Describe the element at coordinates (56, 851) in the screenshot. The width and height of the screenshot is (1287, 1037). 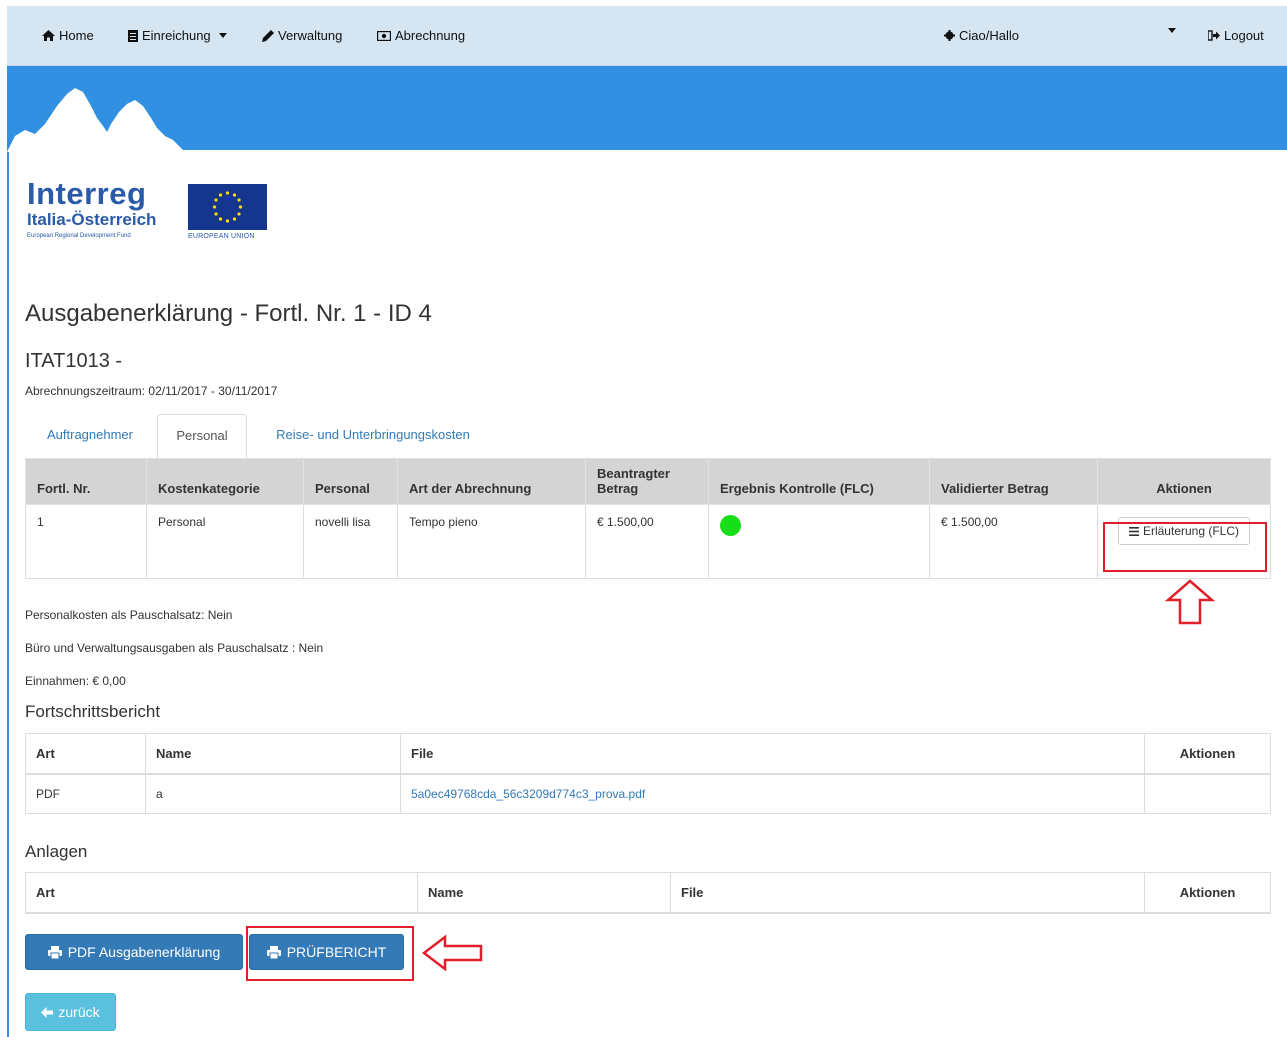
I see `section-title-anlagen: Anlagen` at that location.